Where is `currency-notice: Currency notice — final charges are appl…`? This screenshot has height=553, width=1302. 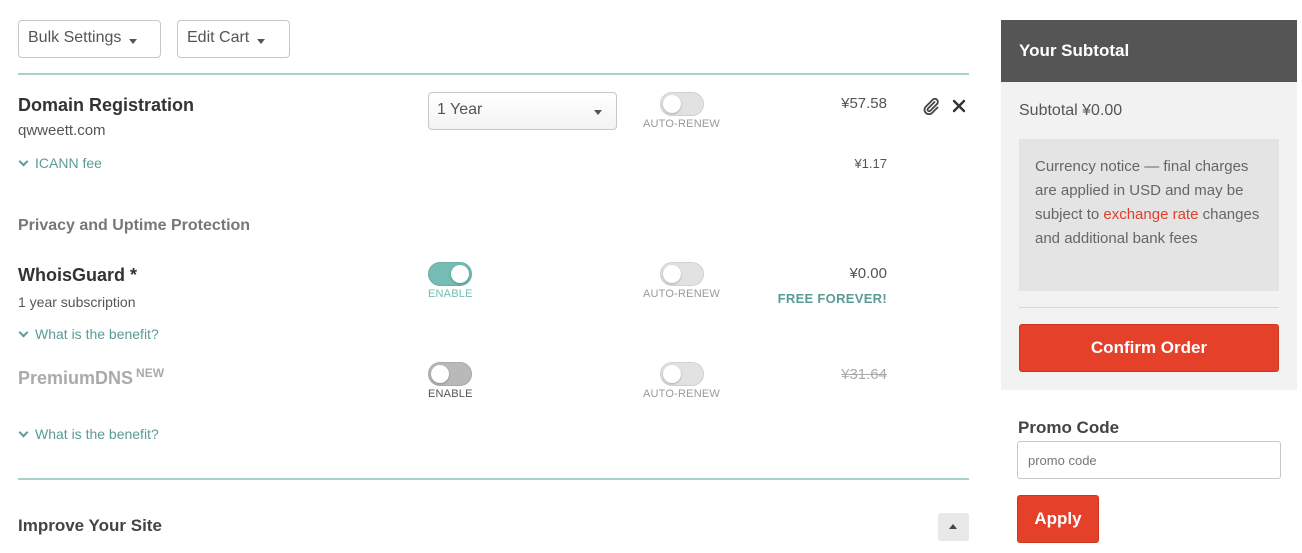 currency-notice: Currency notice — final charges are appl… is located at coordinates (1149, 215).